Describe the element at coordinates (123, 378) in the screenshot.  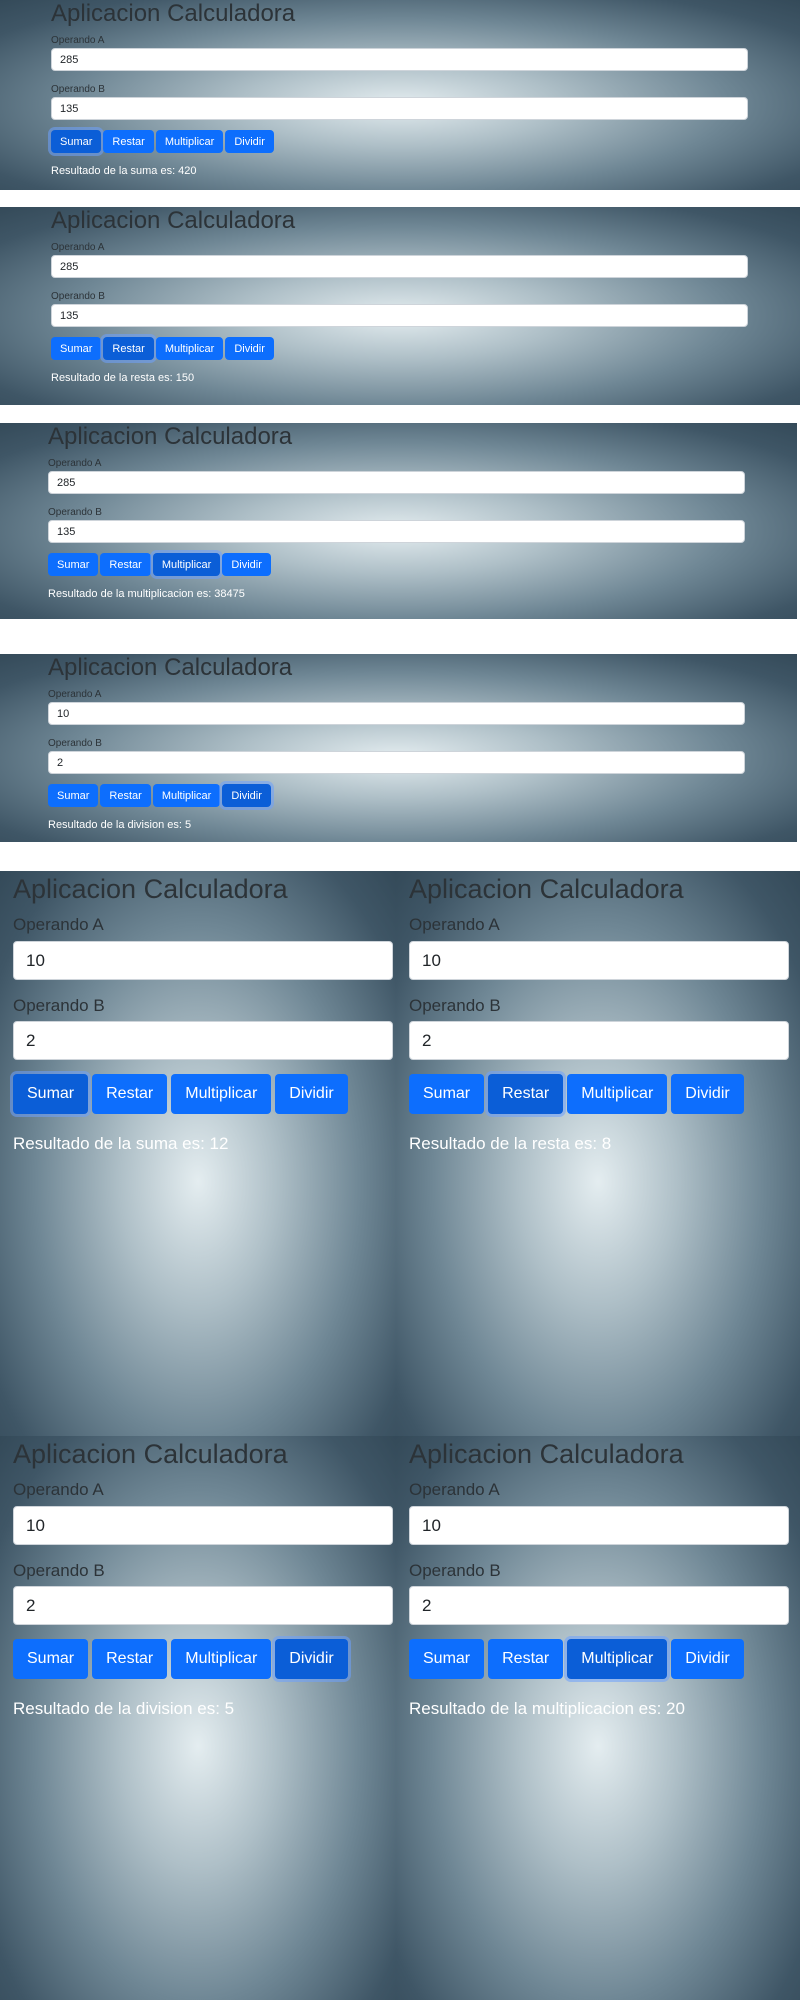
I see `result-text: Resultado de la resta es: 150` at that location.